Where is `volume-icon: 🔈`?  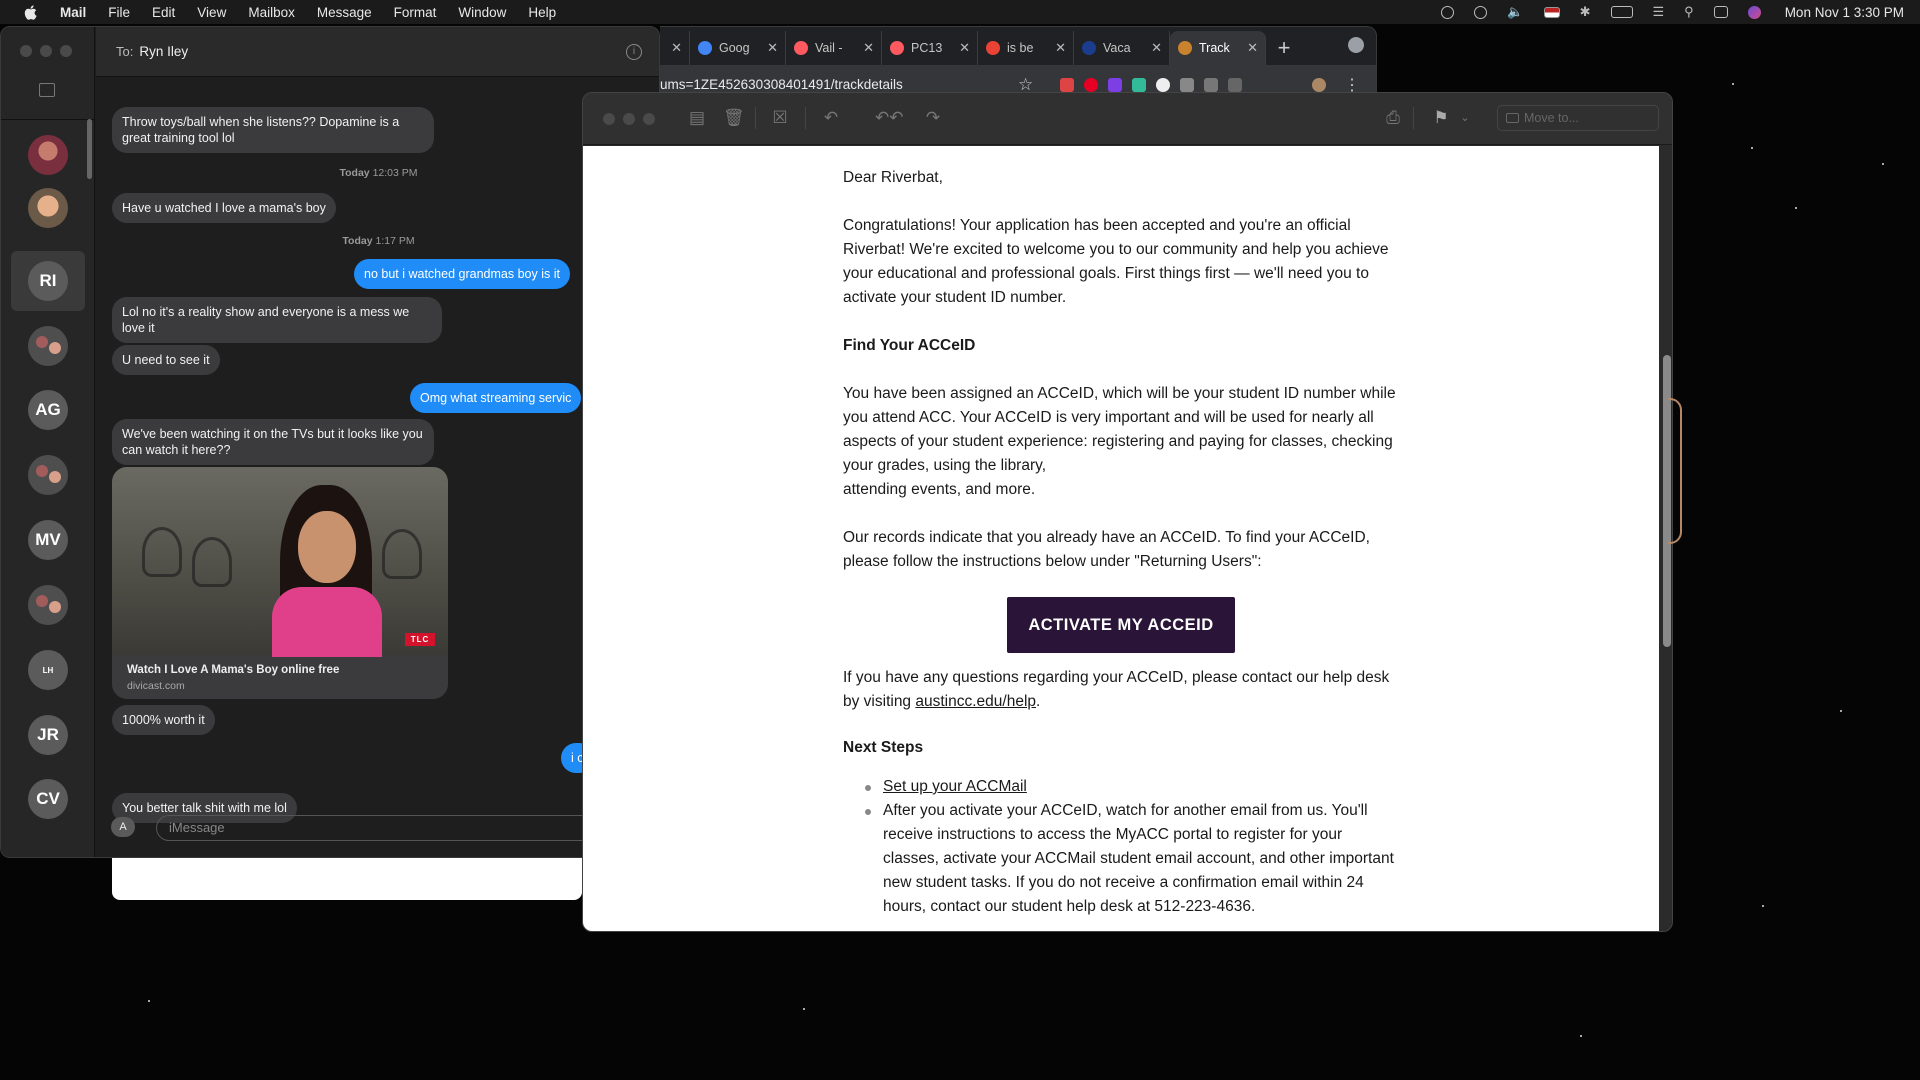 volume-icon: 🔈 is located at coordinates (1515, 12).